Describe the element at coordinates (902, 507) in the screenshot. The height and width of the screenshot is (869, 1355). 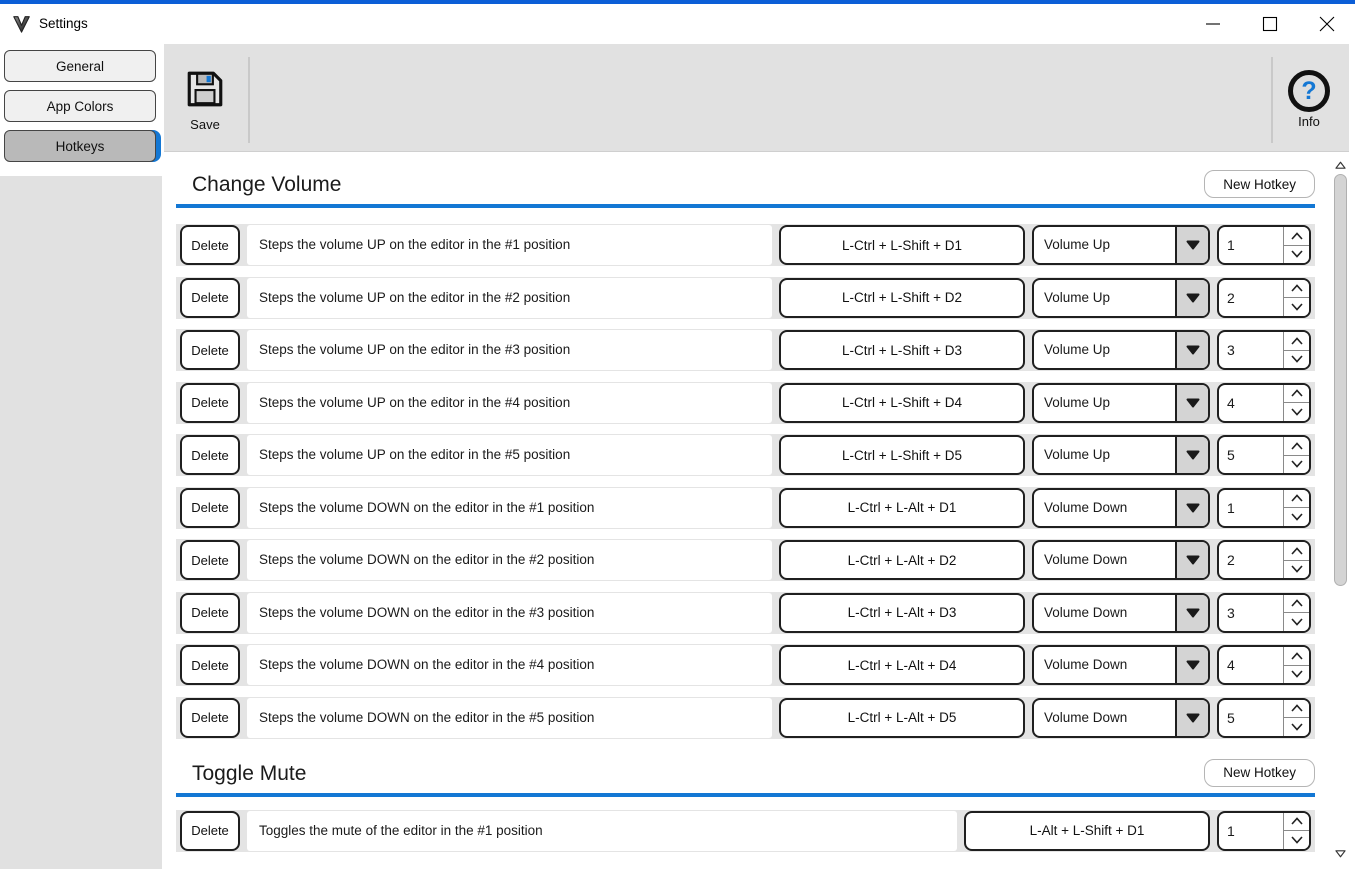
I see `hotkey-button: L-Ctrl + L-Alt + D1` at that location.